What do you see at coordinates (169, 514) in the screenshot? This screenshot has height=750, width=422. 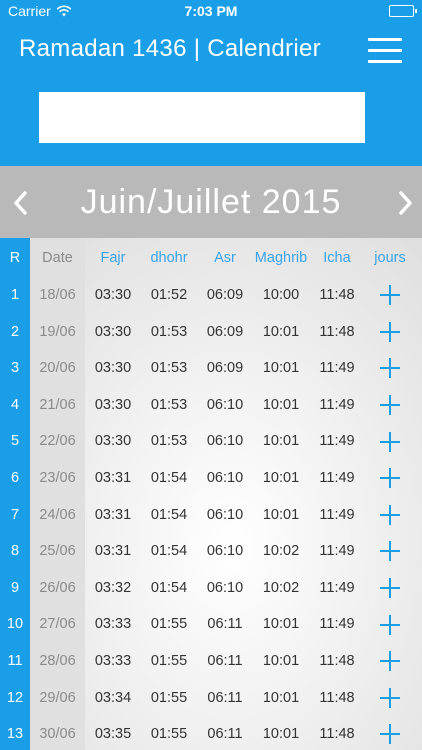 I see `cell-dhohr: 01:54` at bounding box center [169, 514].